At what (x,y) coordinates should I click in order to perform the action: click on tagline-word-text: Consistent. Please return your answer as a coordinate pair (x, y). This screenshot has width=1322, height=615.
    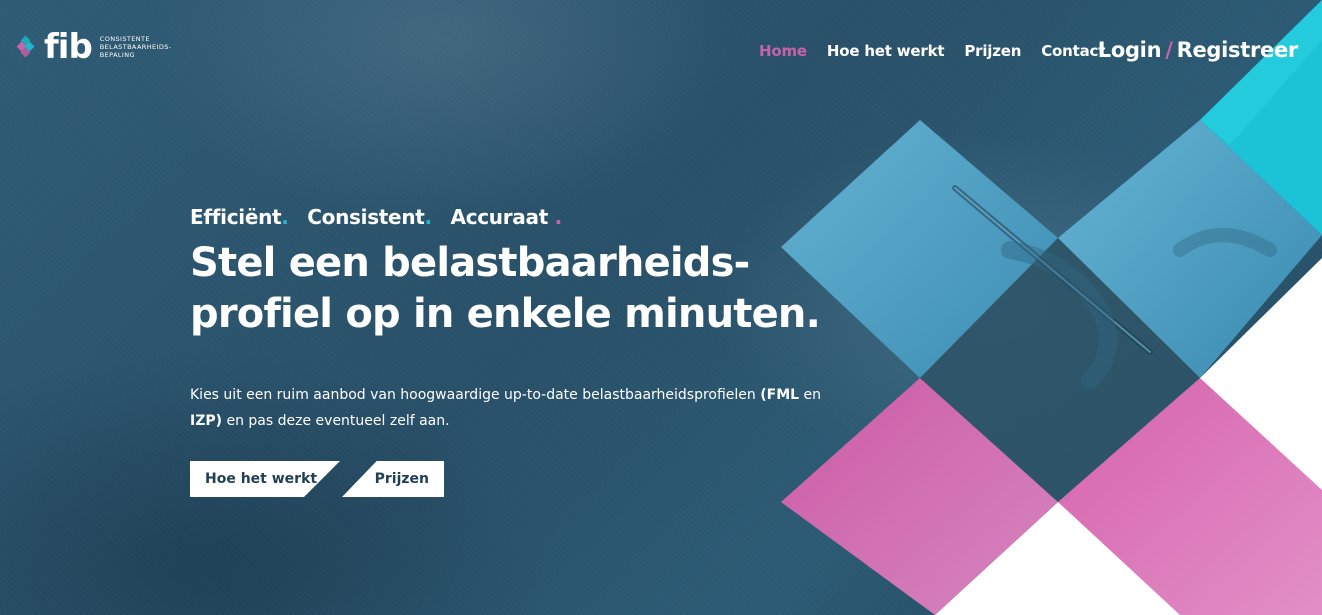
    Looking at the image, I should click on (366, 217).